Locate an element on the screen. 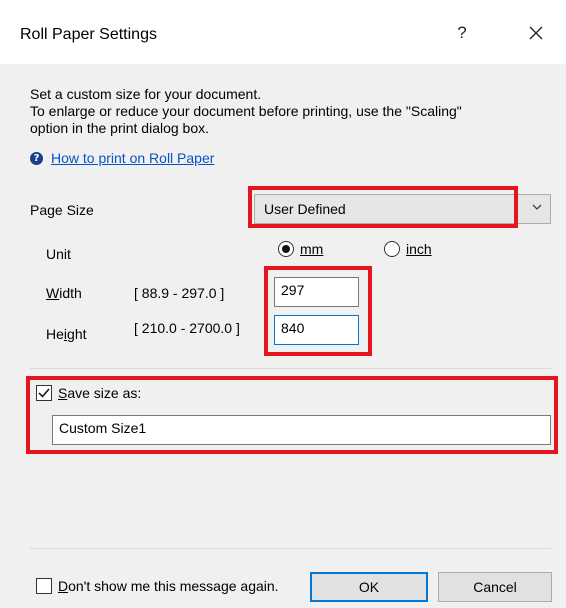 This screenshot has width=566, height=608. description-line-3: option in the print dialog box. is located at coordinates (120, 128).